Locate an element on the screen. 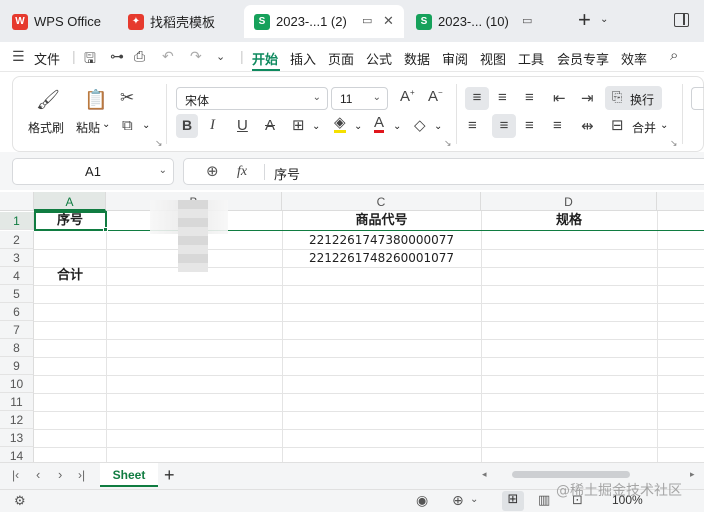 This screenshot has width=704, height=512. increase-indent-icon: ⇥ is located at coordinates (587, 98).